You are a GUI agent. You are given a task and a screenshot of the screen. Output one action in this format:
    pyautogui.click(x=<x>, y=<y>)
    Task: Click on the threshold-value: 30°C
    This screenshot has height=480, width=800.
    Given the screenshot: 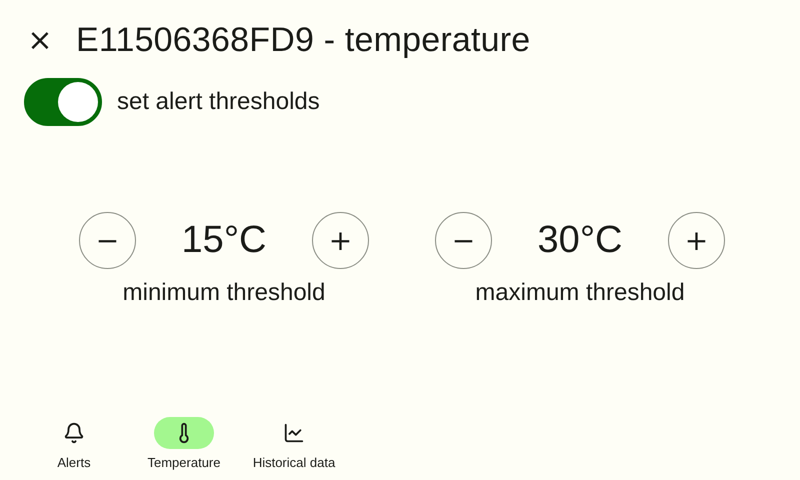 What is the action you would take?
    pyautogui.click(x=580, y=240)
    